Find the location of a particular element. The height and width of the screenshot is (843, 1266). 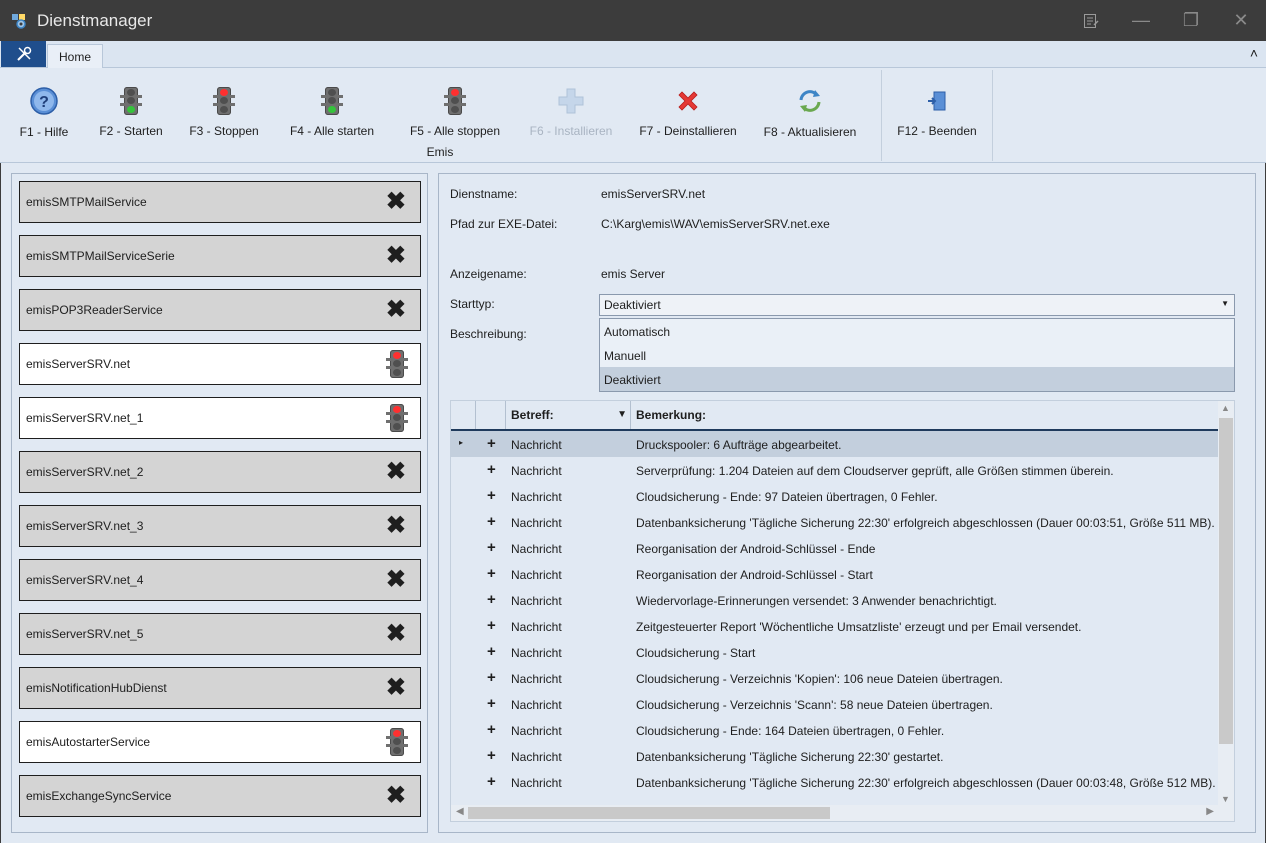

service-item: emisServerSRV.net is located at coordinates (220, 364).